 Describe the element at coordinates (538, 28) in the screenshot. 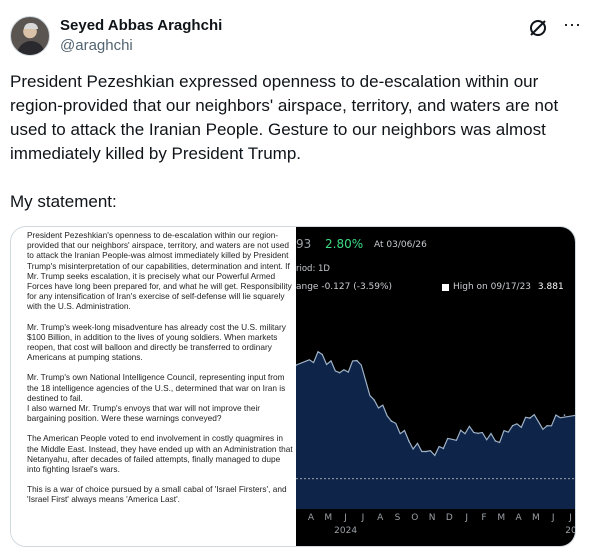

I see `grok-icon` at that location.